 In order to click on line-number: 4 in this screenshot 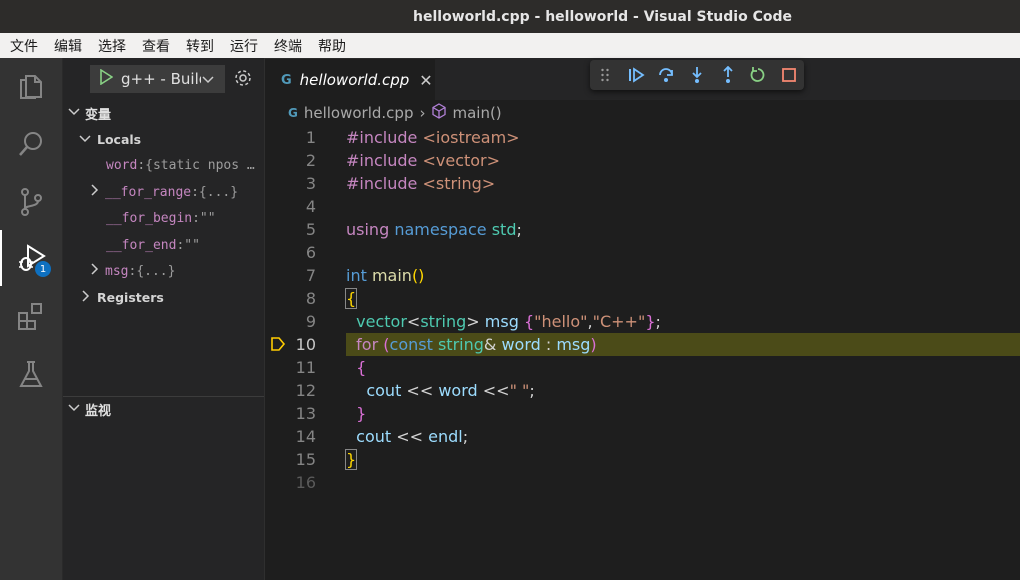, I will do `click(310, 206)`.